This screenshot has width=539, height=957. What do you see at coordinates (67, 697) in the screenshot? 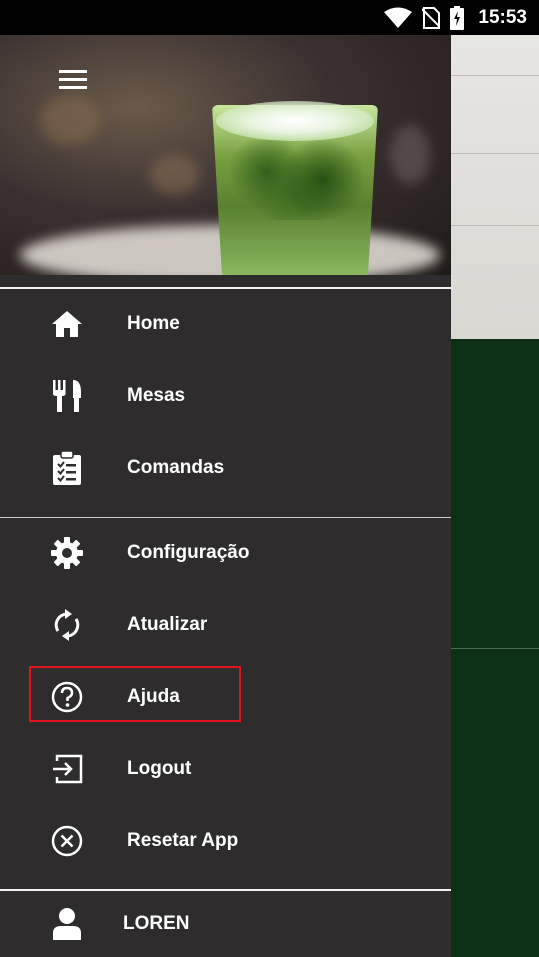
I see `help-circle-icon` at bounding box center [67, 697].